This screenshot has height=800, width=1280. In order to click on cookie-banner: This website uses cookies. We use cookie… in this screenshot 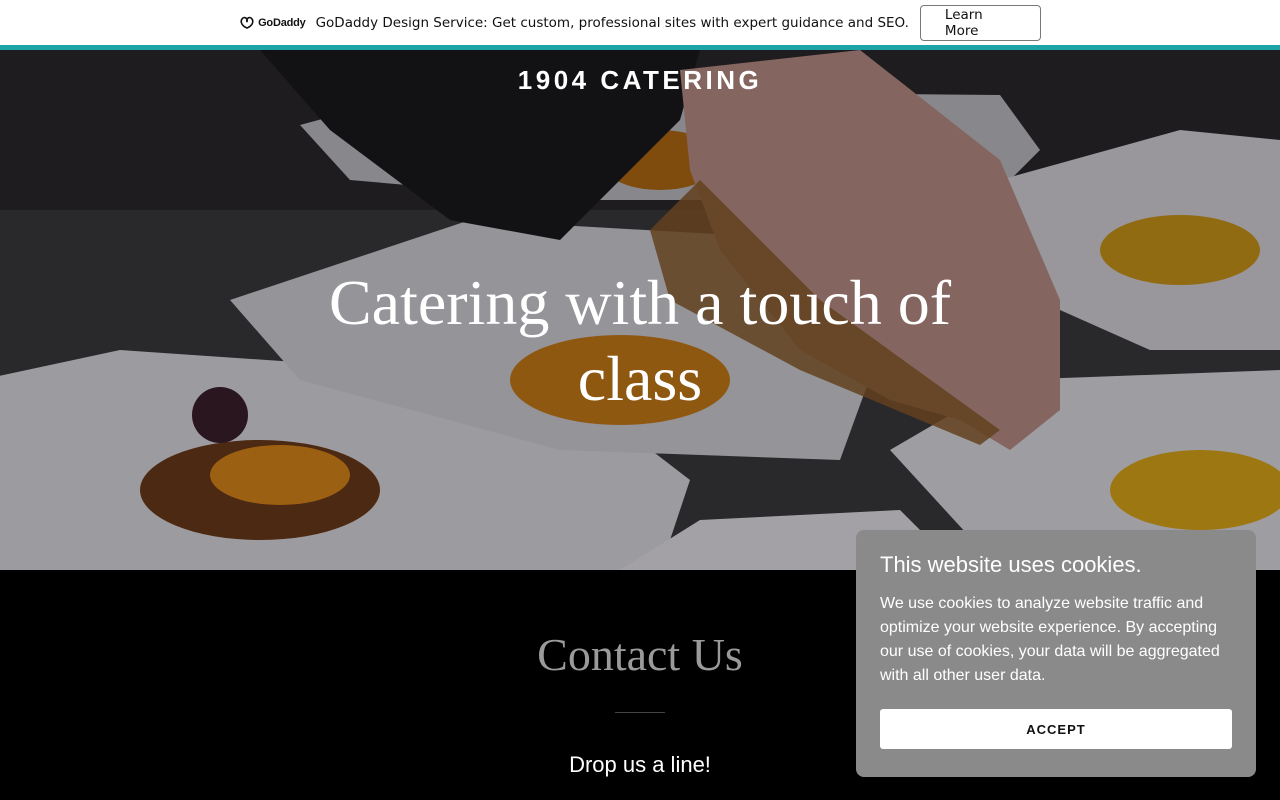, I will do `click(1056, 653)`.